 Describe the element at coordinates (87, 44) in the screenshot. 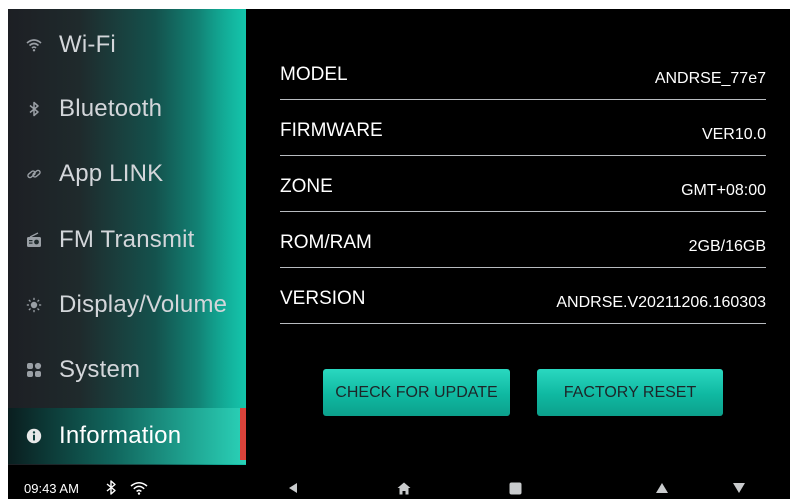

I see `sidebar-item-label: Wi-Fi` at that location.